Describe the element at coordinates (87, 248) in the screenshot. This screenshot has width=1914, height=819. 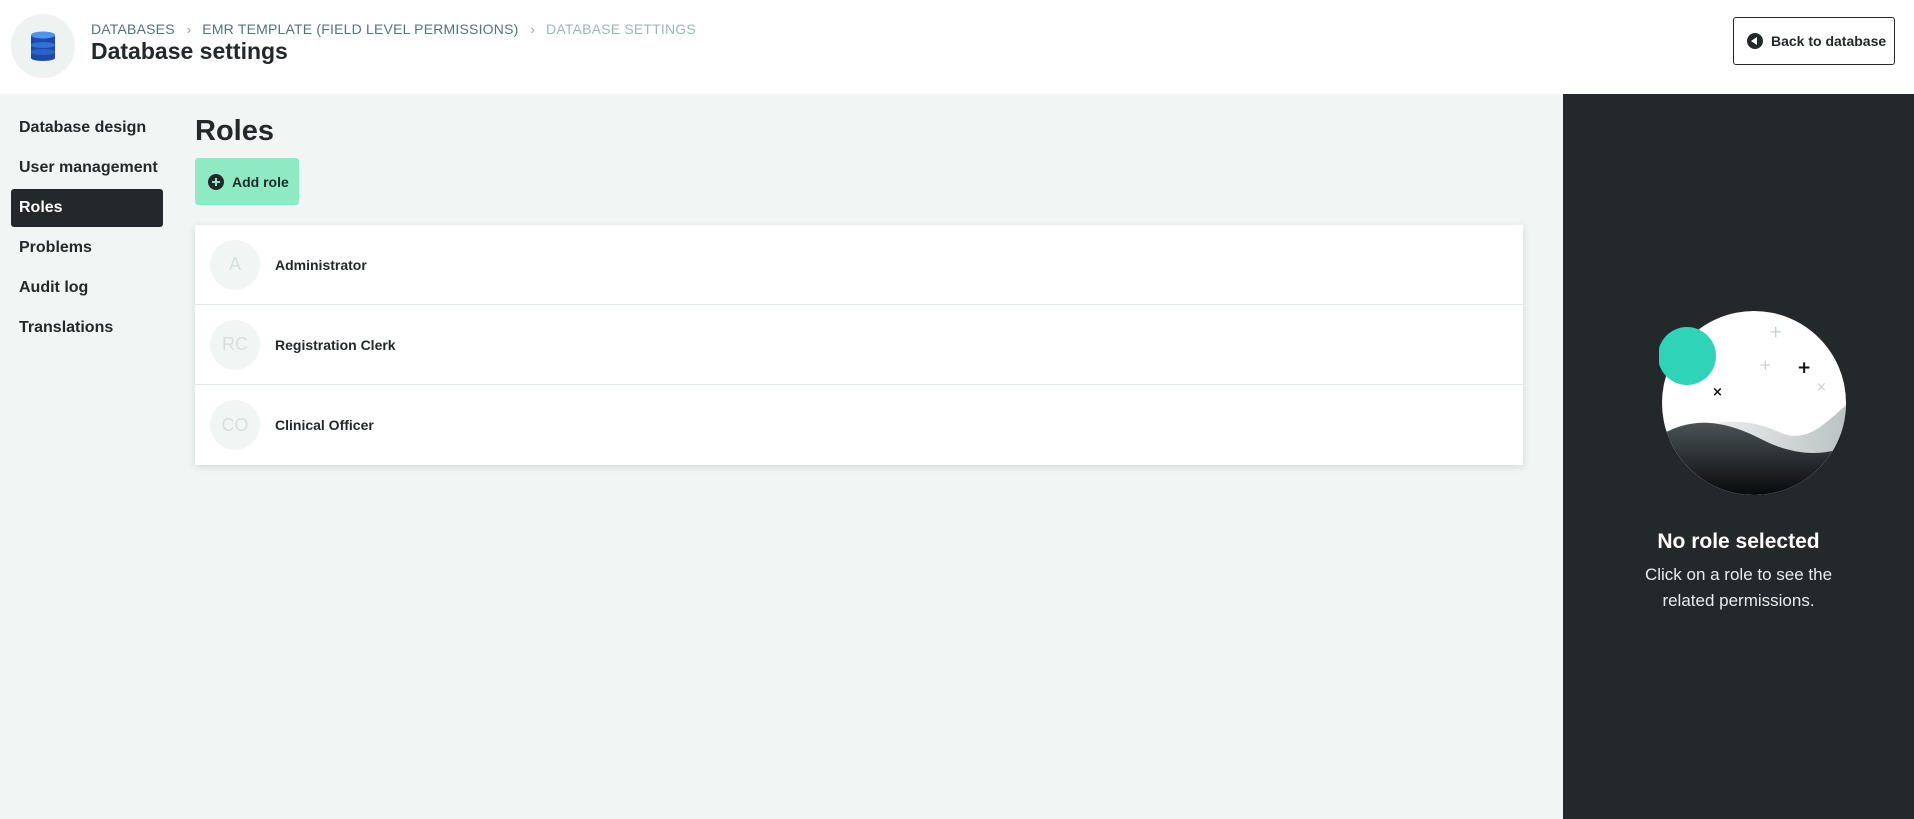
I see `sidebar-item-problems: Problems` at that location.